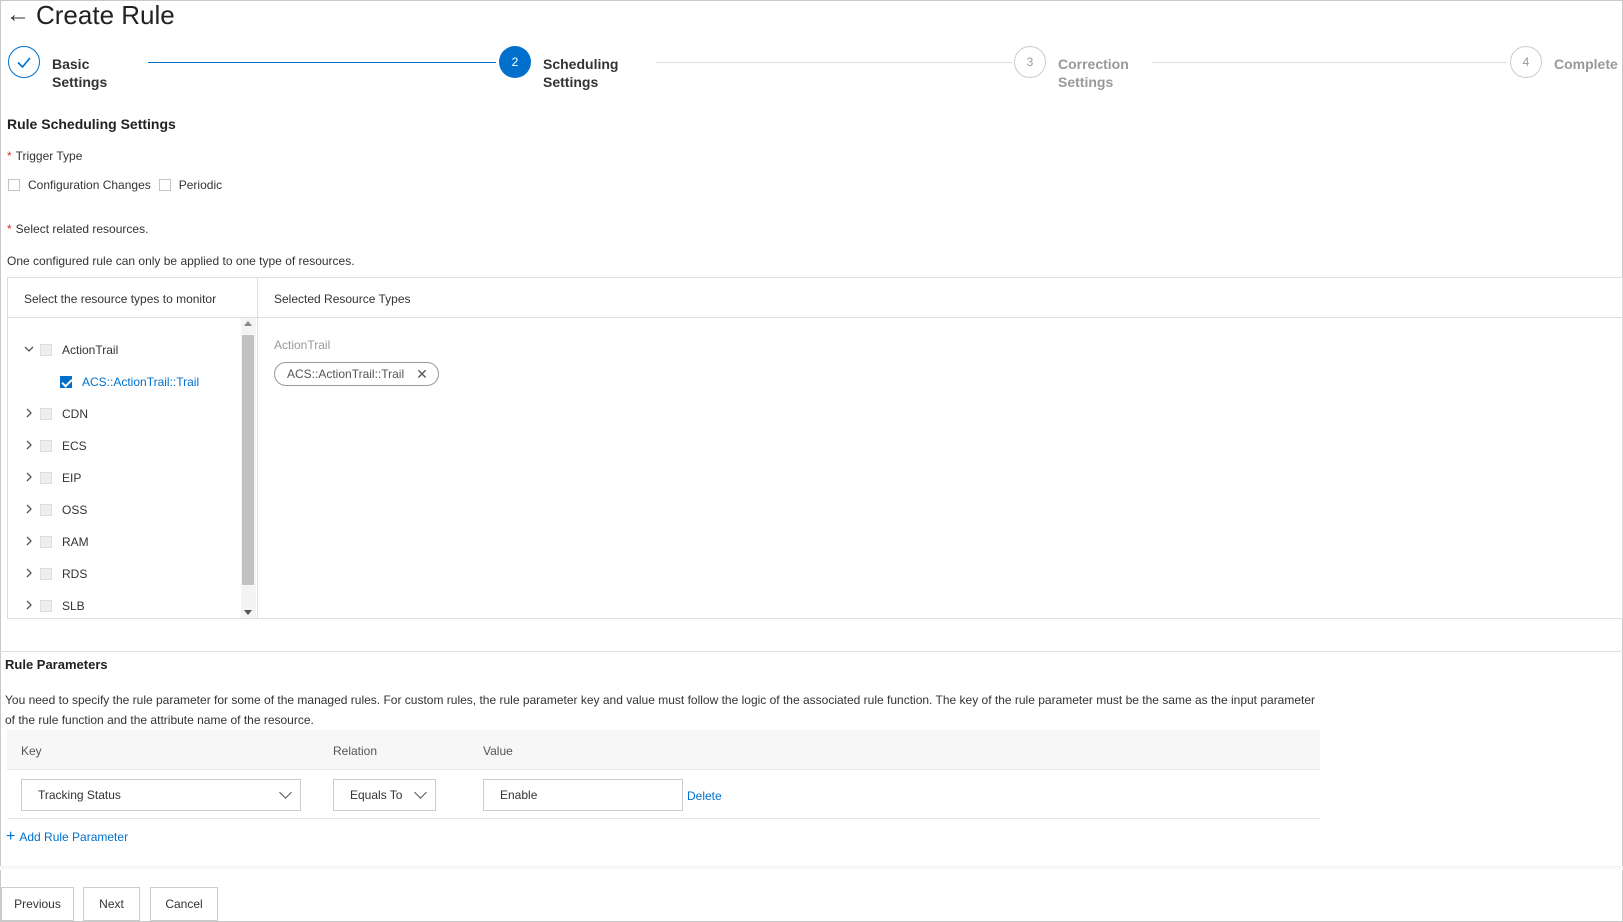  Describe the element at coordinates (322, 62) in the screenshot. I see `step-connector` at that location.